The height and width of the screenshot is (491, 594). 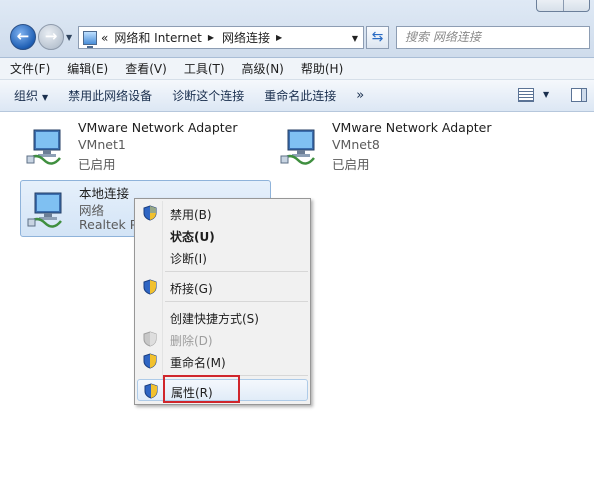 What do you see at coordinates (493, 37) in the screenshot?
I see `search-input: 搜索 网络连接` at bounding box center [493, 37].